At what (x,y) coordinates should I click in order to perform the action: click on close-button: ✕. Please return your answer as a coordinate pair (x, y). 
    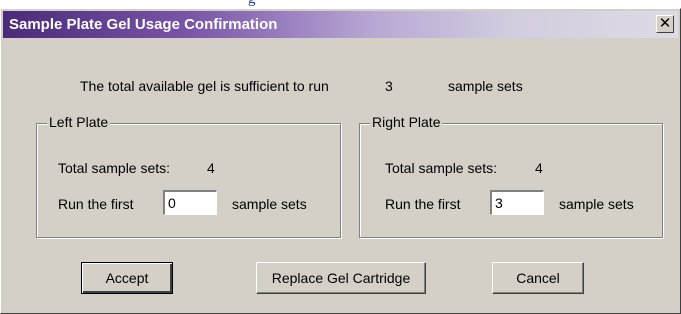
    Looking at the image, I should click on (665, 24).